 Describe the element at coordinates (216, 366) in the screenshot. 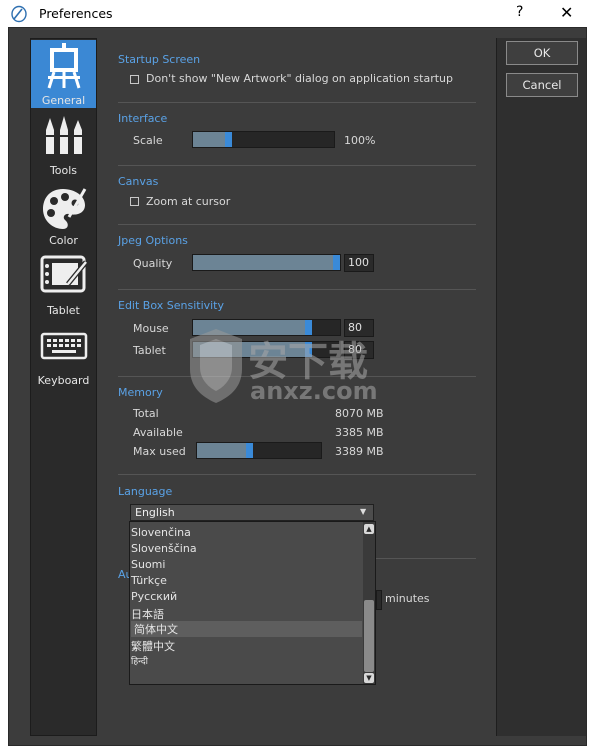

I see `shield-icon` at that location.